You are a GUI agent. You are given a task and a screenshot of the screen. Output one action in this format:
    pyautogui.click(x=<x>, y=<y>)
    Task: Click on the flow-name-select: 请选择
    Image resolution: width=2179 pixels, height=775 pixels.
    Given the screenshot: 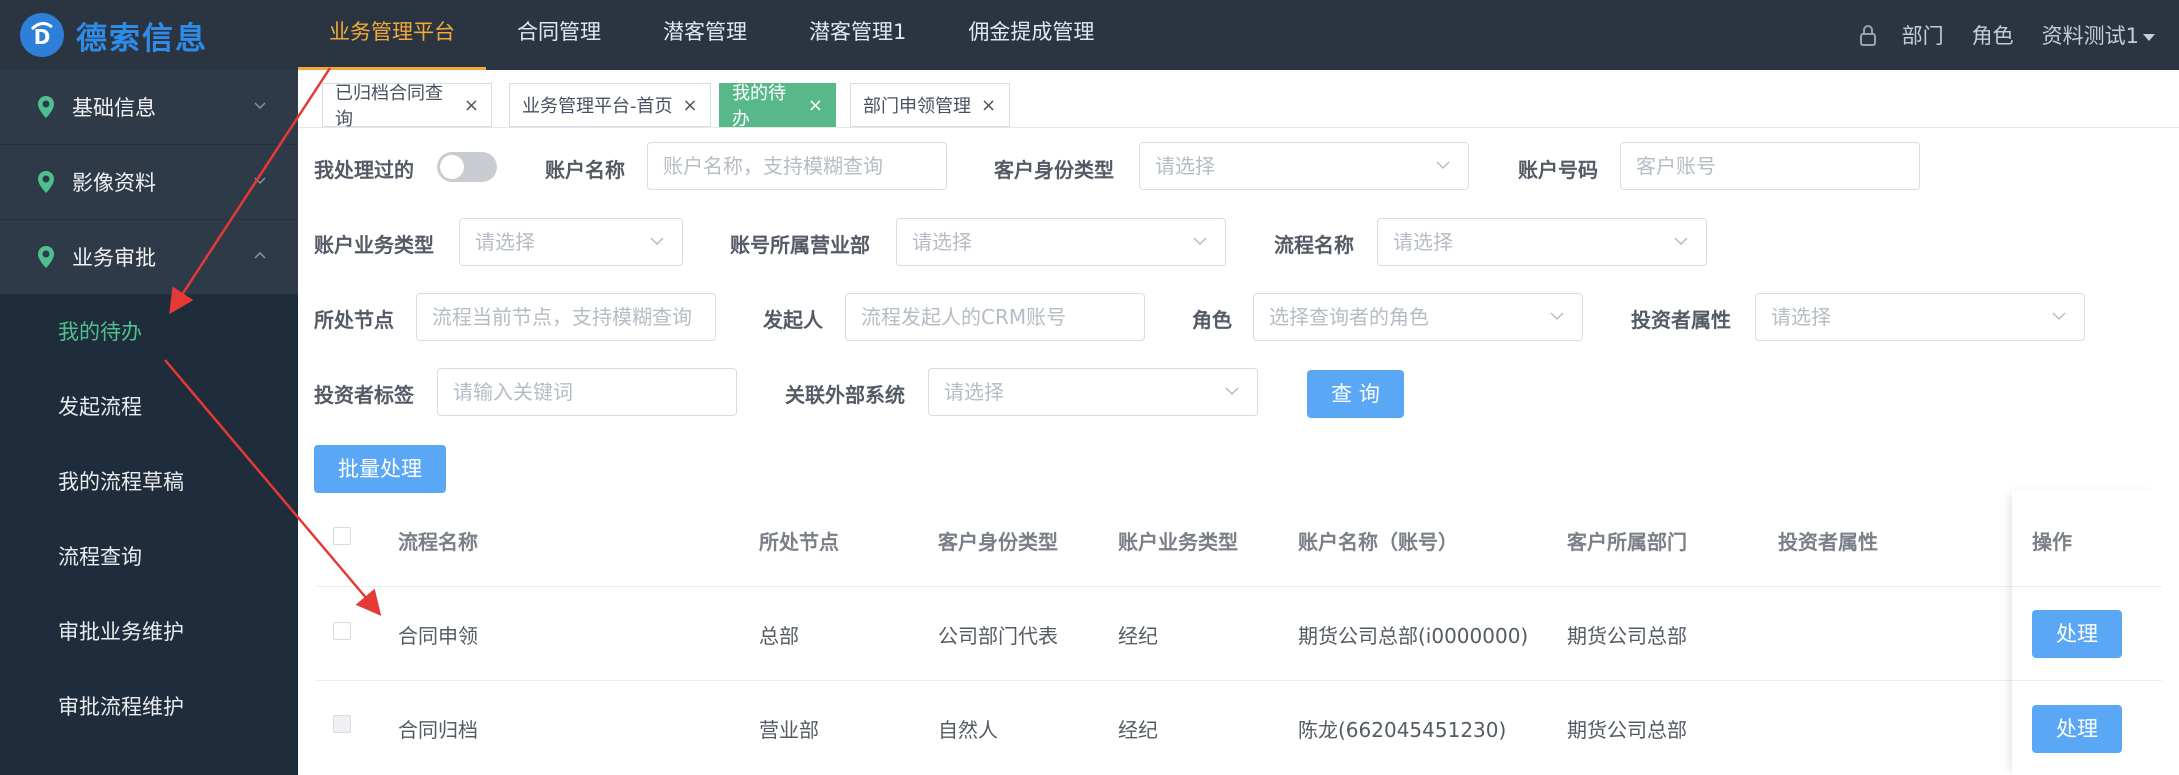 What is the action you would take?
    pyautogui.click(x=1542, y=242)
    